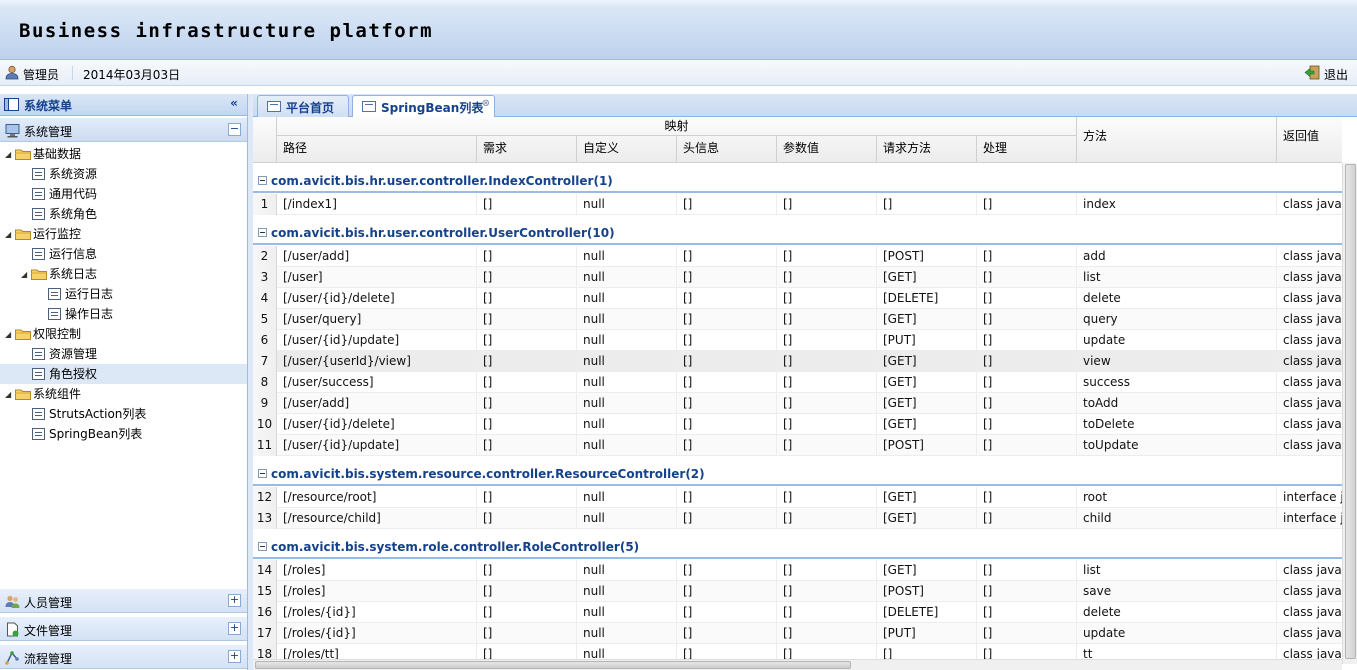 This screenshot has height=670, width=1357. I want to click on tab-springbean-list: SpringBean列表 ⊗, so click(423, 106).